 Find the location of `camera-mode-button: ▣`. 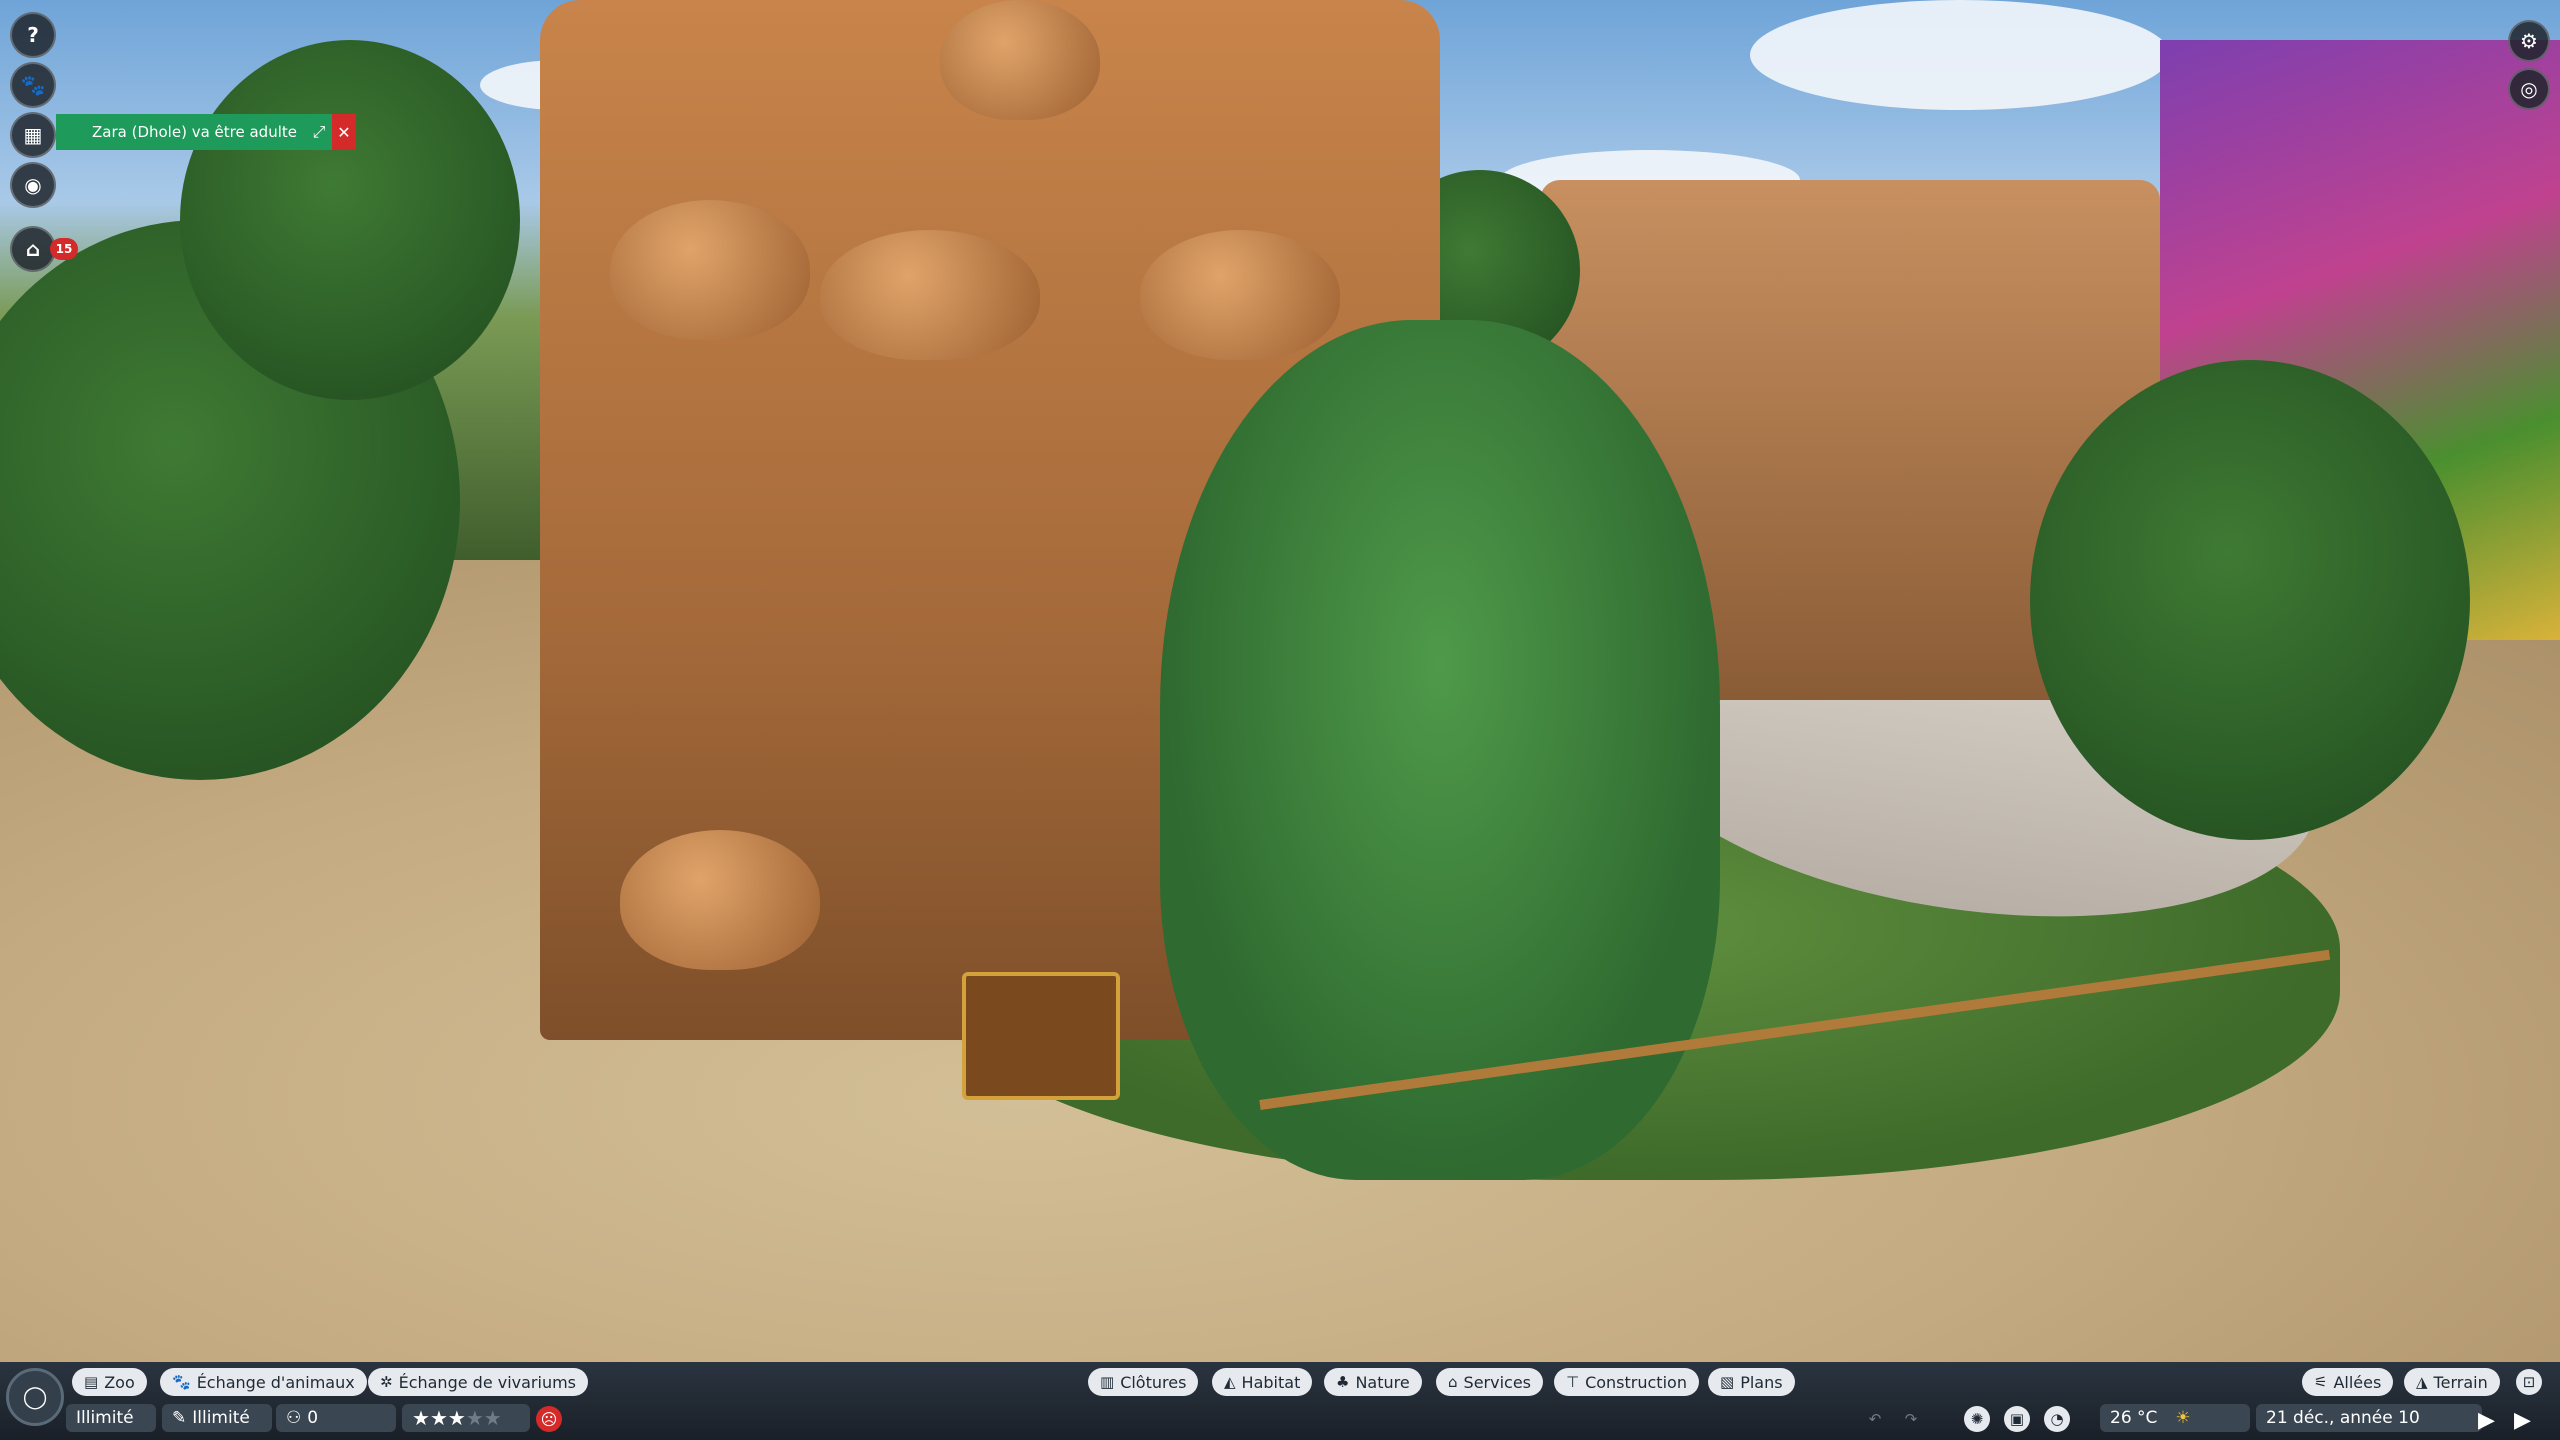

camera-mode-button: ▣ is located at coordinates (2017, 1419).